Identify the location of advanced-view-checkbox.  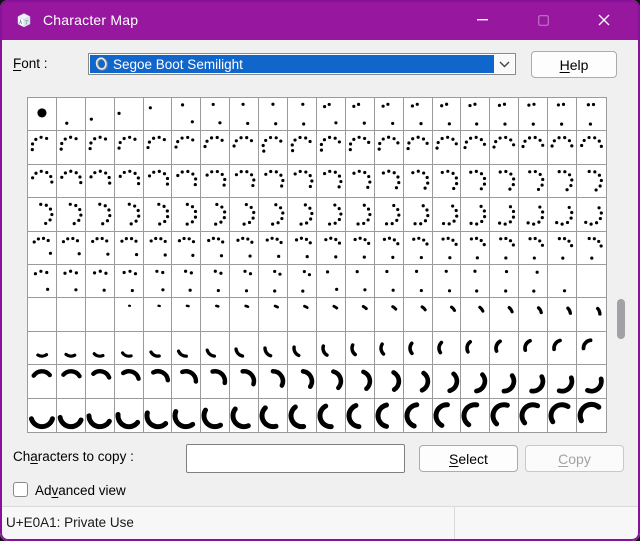
(20, 489).